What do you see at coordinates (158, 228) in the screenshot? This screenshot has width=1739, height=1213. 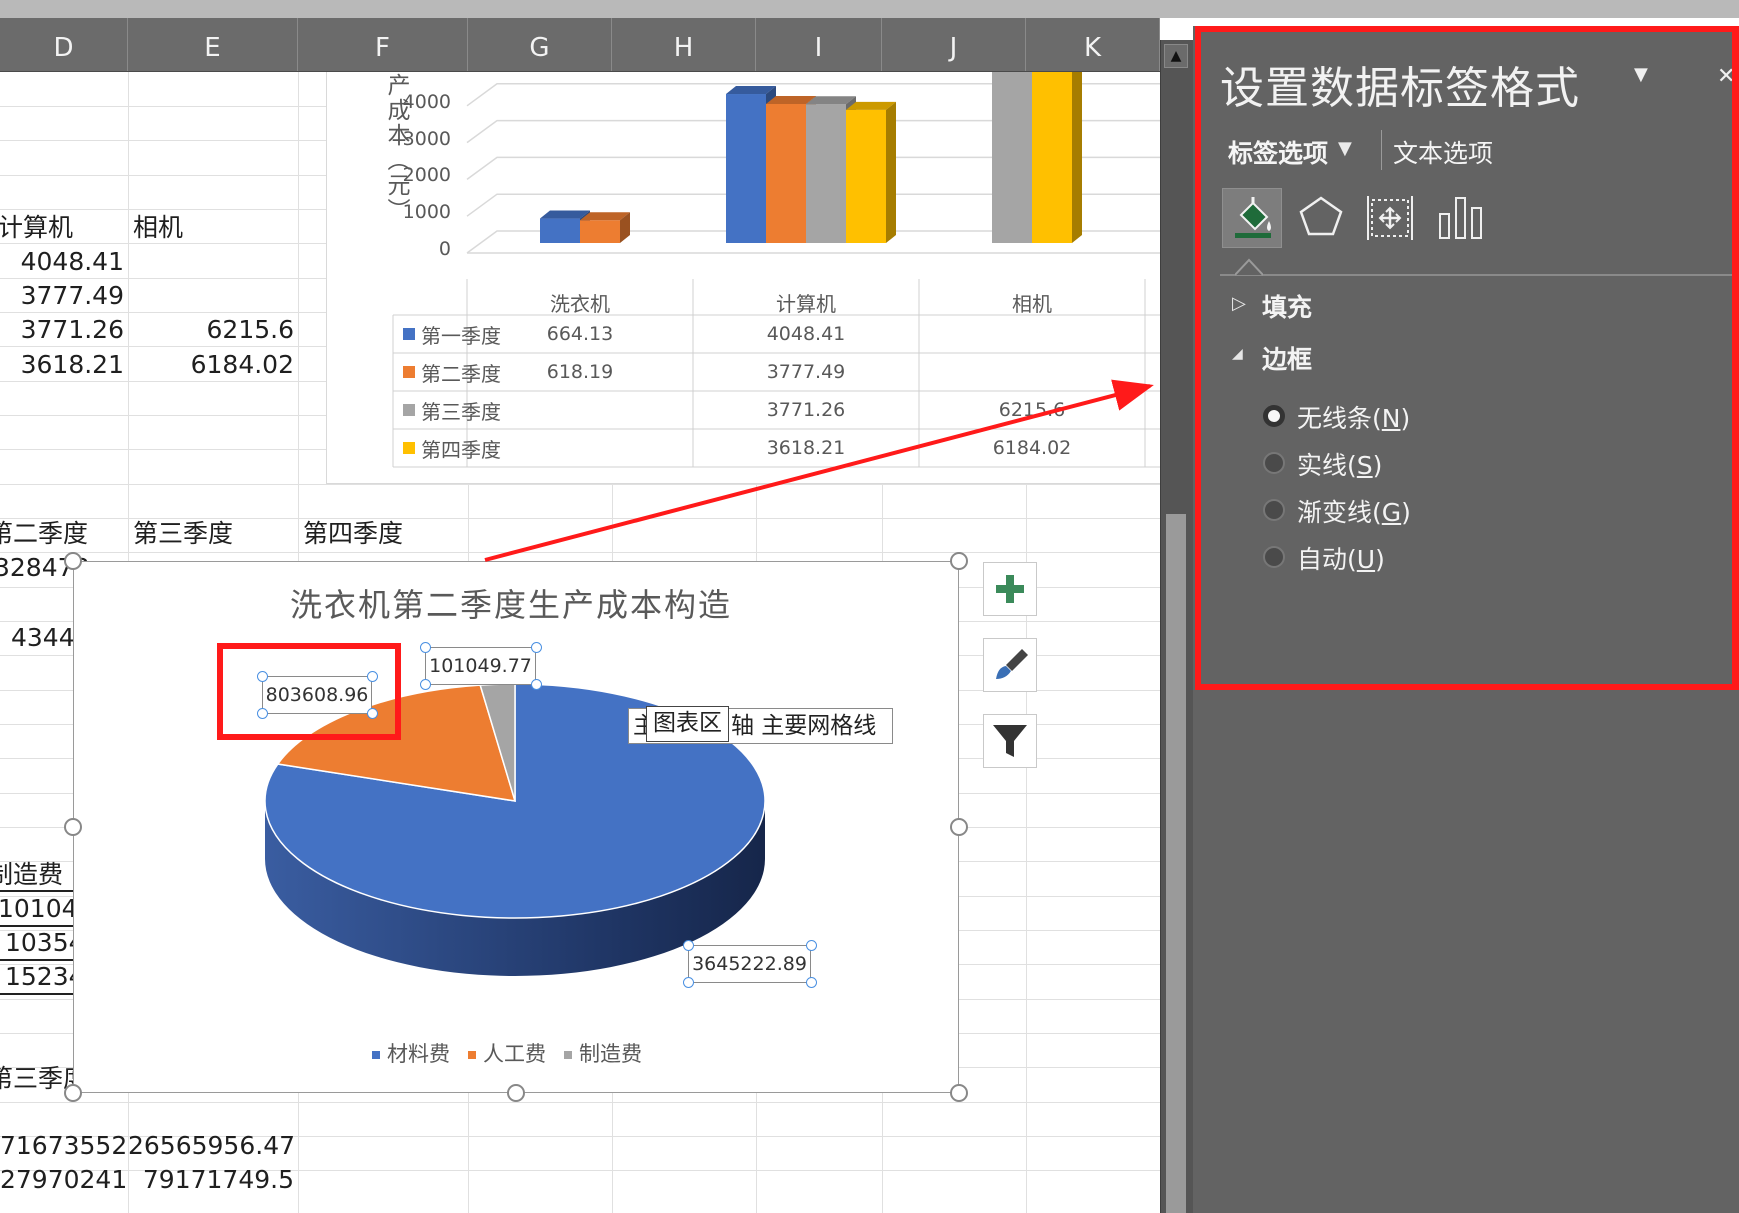 I see `cell-e-camera: 相机` at bounding box center [158, 228].